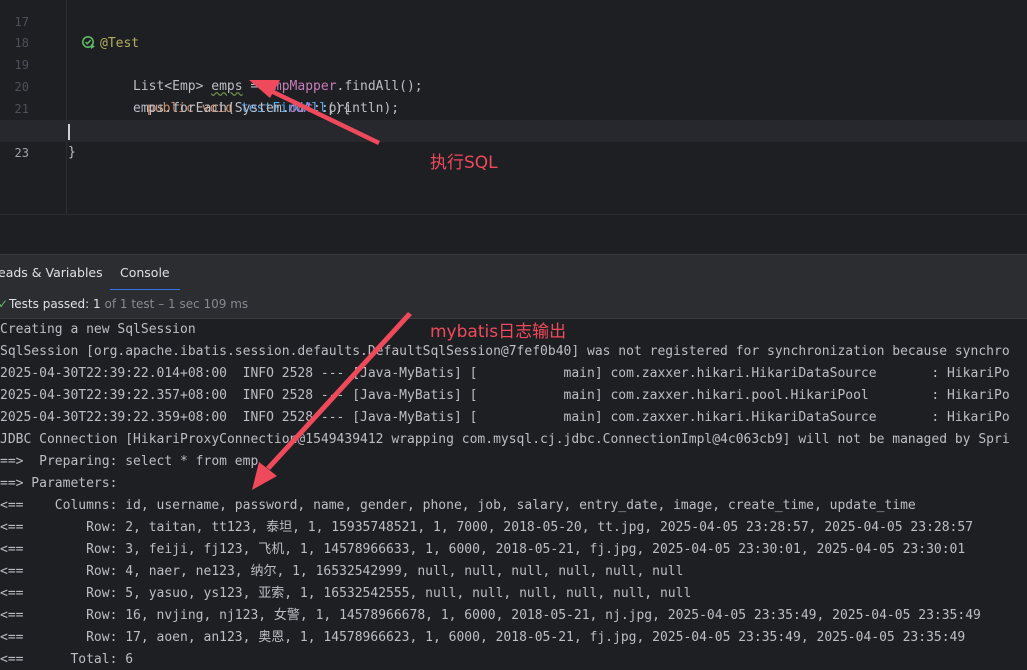 This screenshot has height=670, width=1027. What do you see at coordinates (56, 273) in the screenshot?
I see `tab-threads-variables: eads & Variables` at bounding box center [56, 273].